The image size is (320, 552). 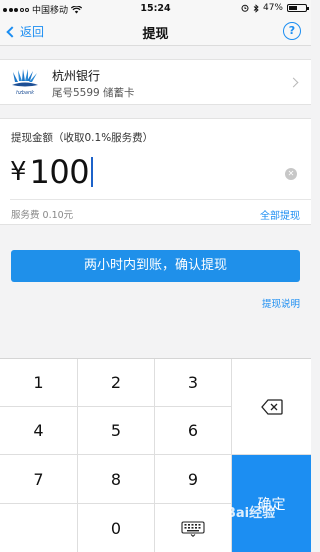 What do you see at coordinates (160, 199) in the screenshot?
I see `divider` at bounding box center [160, 199].